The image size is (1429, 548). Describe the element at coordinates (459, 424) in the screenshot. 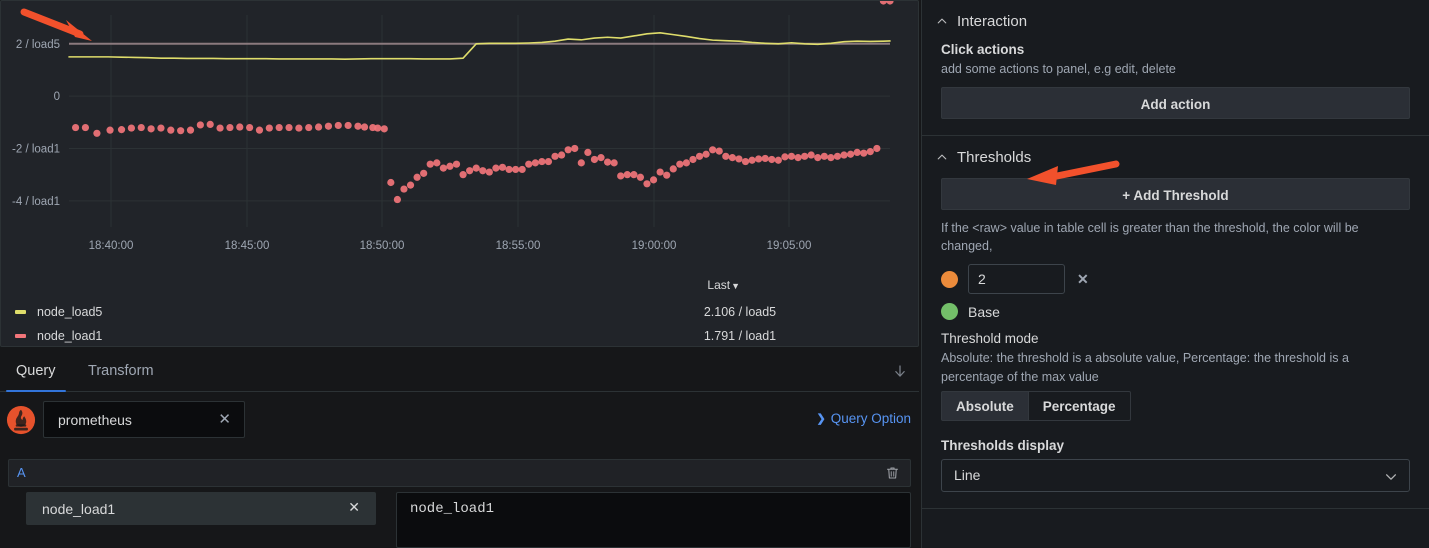

I see `datasource-row: prometheus ✕ ❯ Query Option` at that location.